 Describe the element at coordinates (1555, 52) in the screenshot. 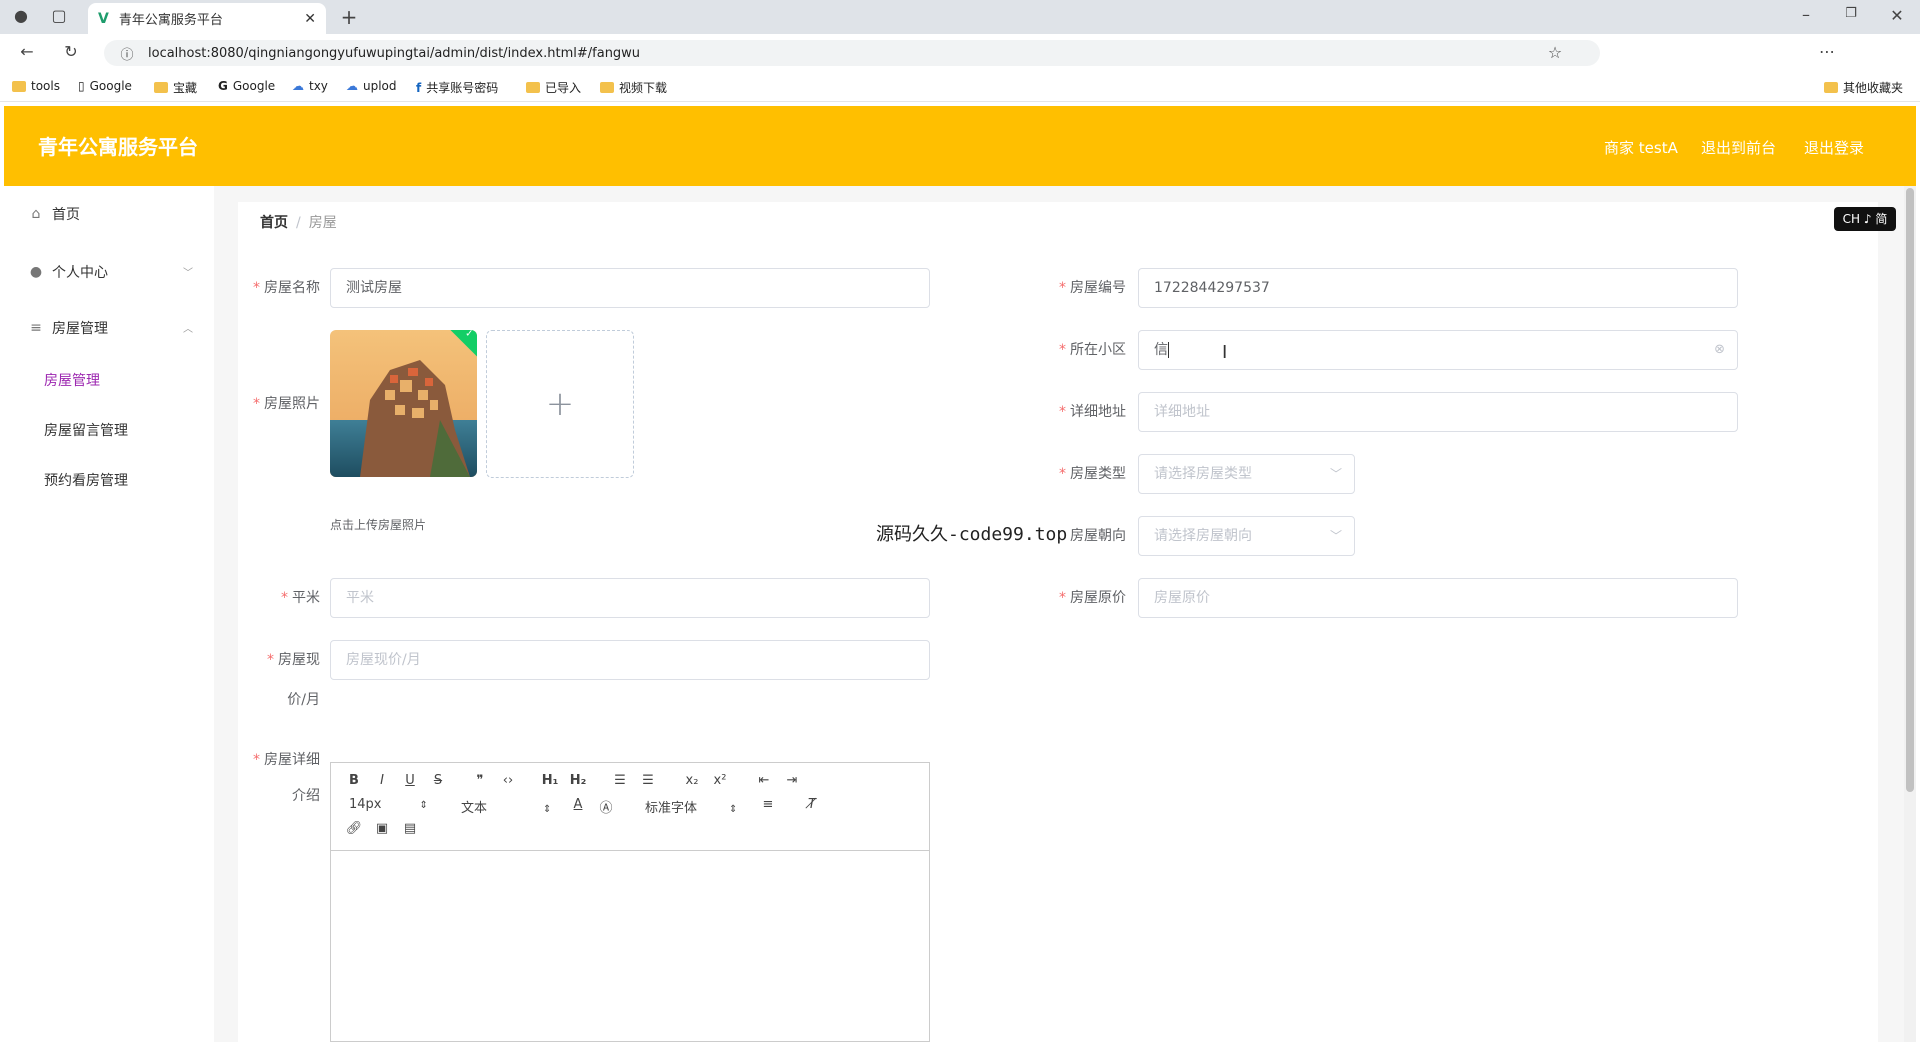

I see `favorite-star-icon: ☆` at that location.